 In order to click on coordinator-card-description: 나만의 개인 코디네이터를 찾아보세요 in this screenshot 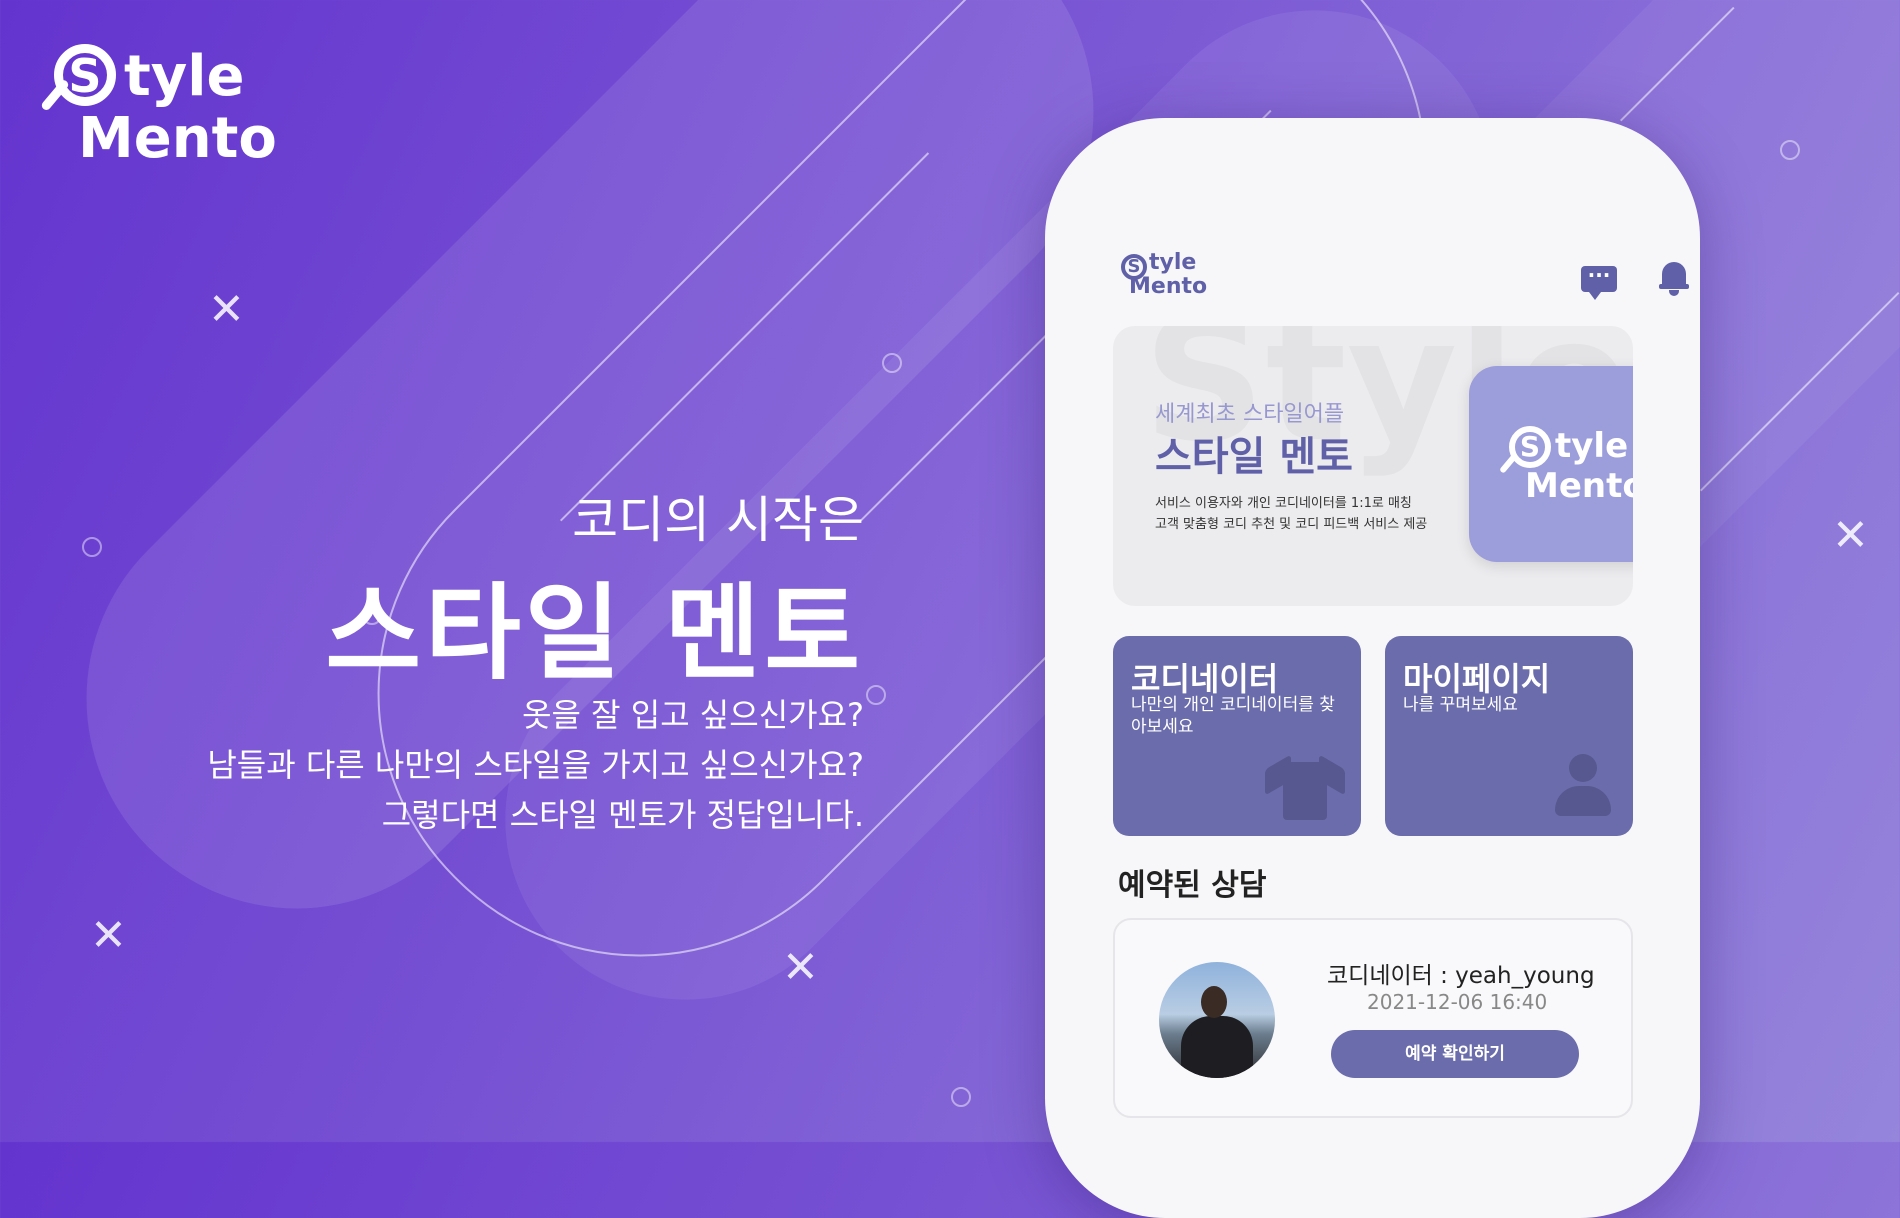, I will do `click(1233, 716)`.